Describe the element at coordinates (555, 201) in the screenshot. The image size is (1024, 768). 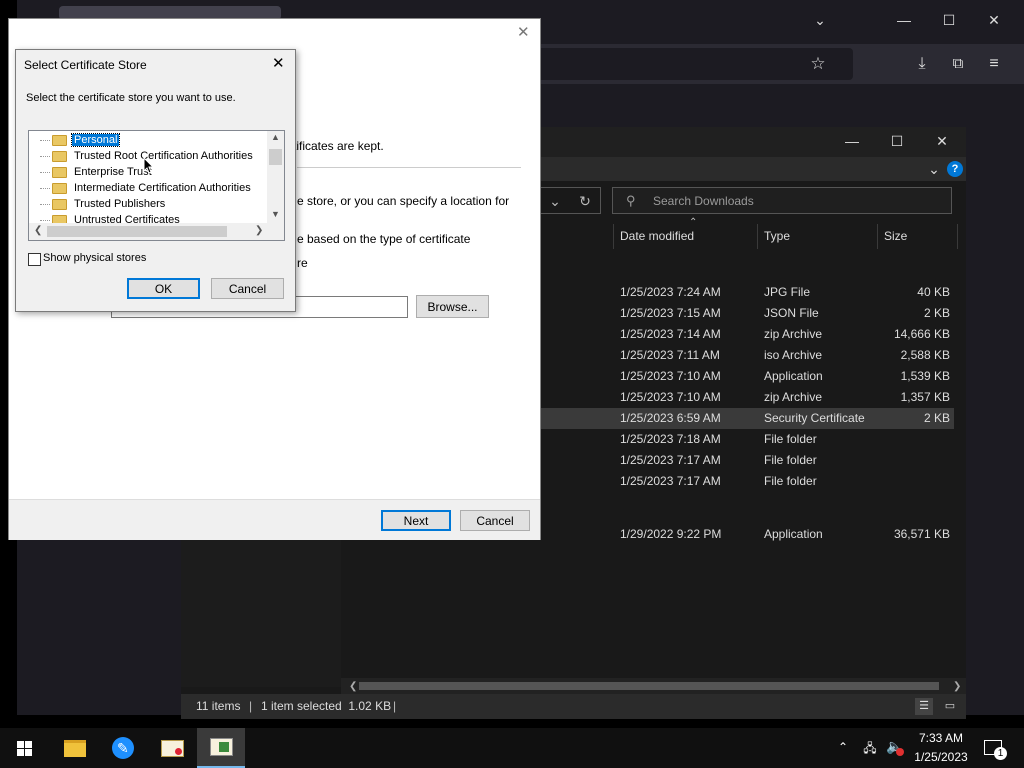
I see `address-dropdown-icon: ⌄` at that location.